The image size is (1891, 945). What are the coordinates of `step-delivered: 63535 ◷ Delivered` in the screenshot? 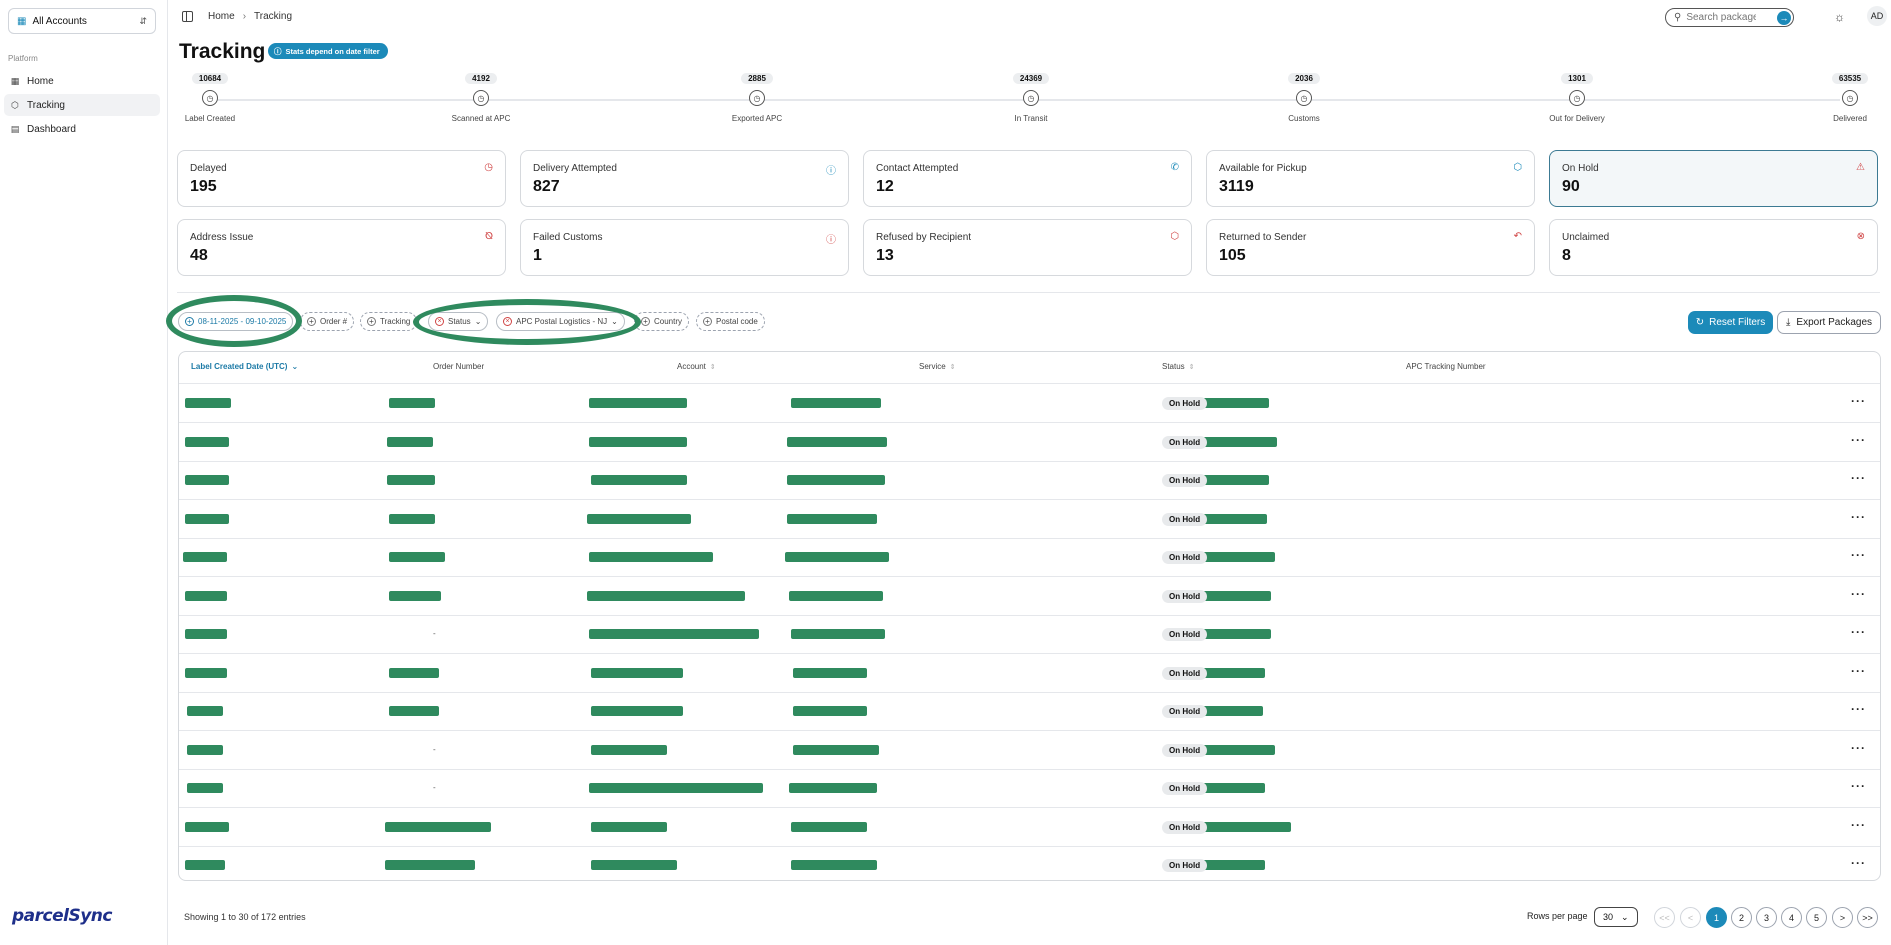 It's located at (1840, 96).